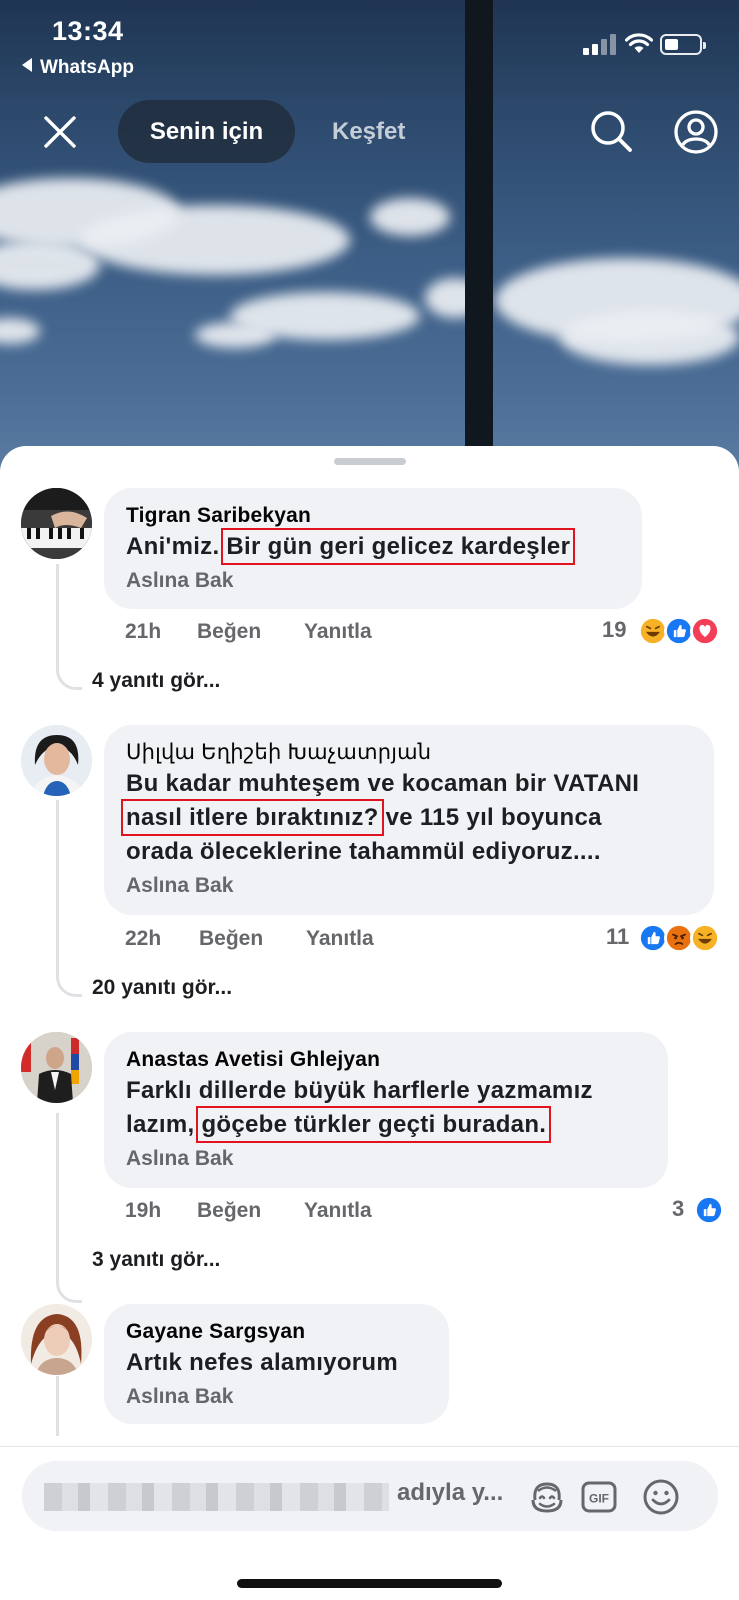  What do you see at coordinates (599, 44) in the screenshot?
I see `signal-icon` at bounding box center [599, 44].